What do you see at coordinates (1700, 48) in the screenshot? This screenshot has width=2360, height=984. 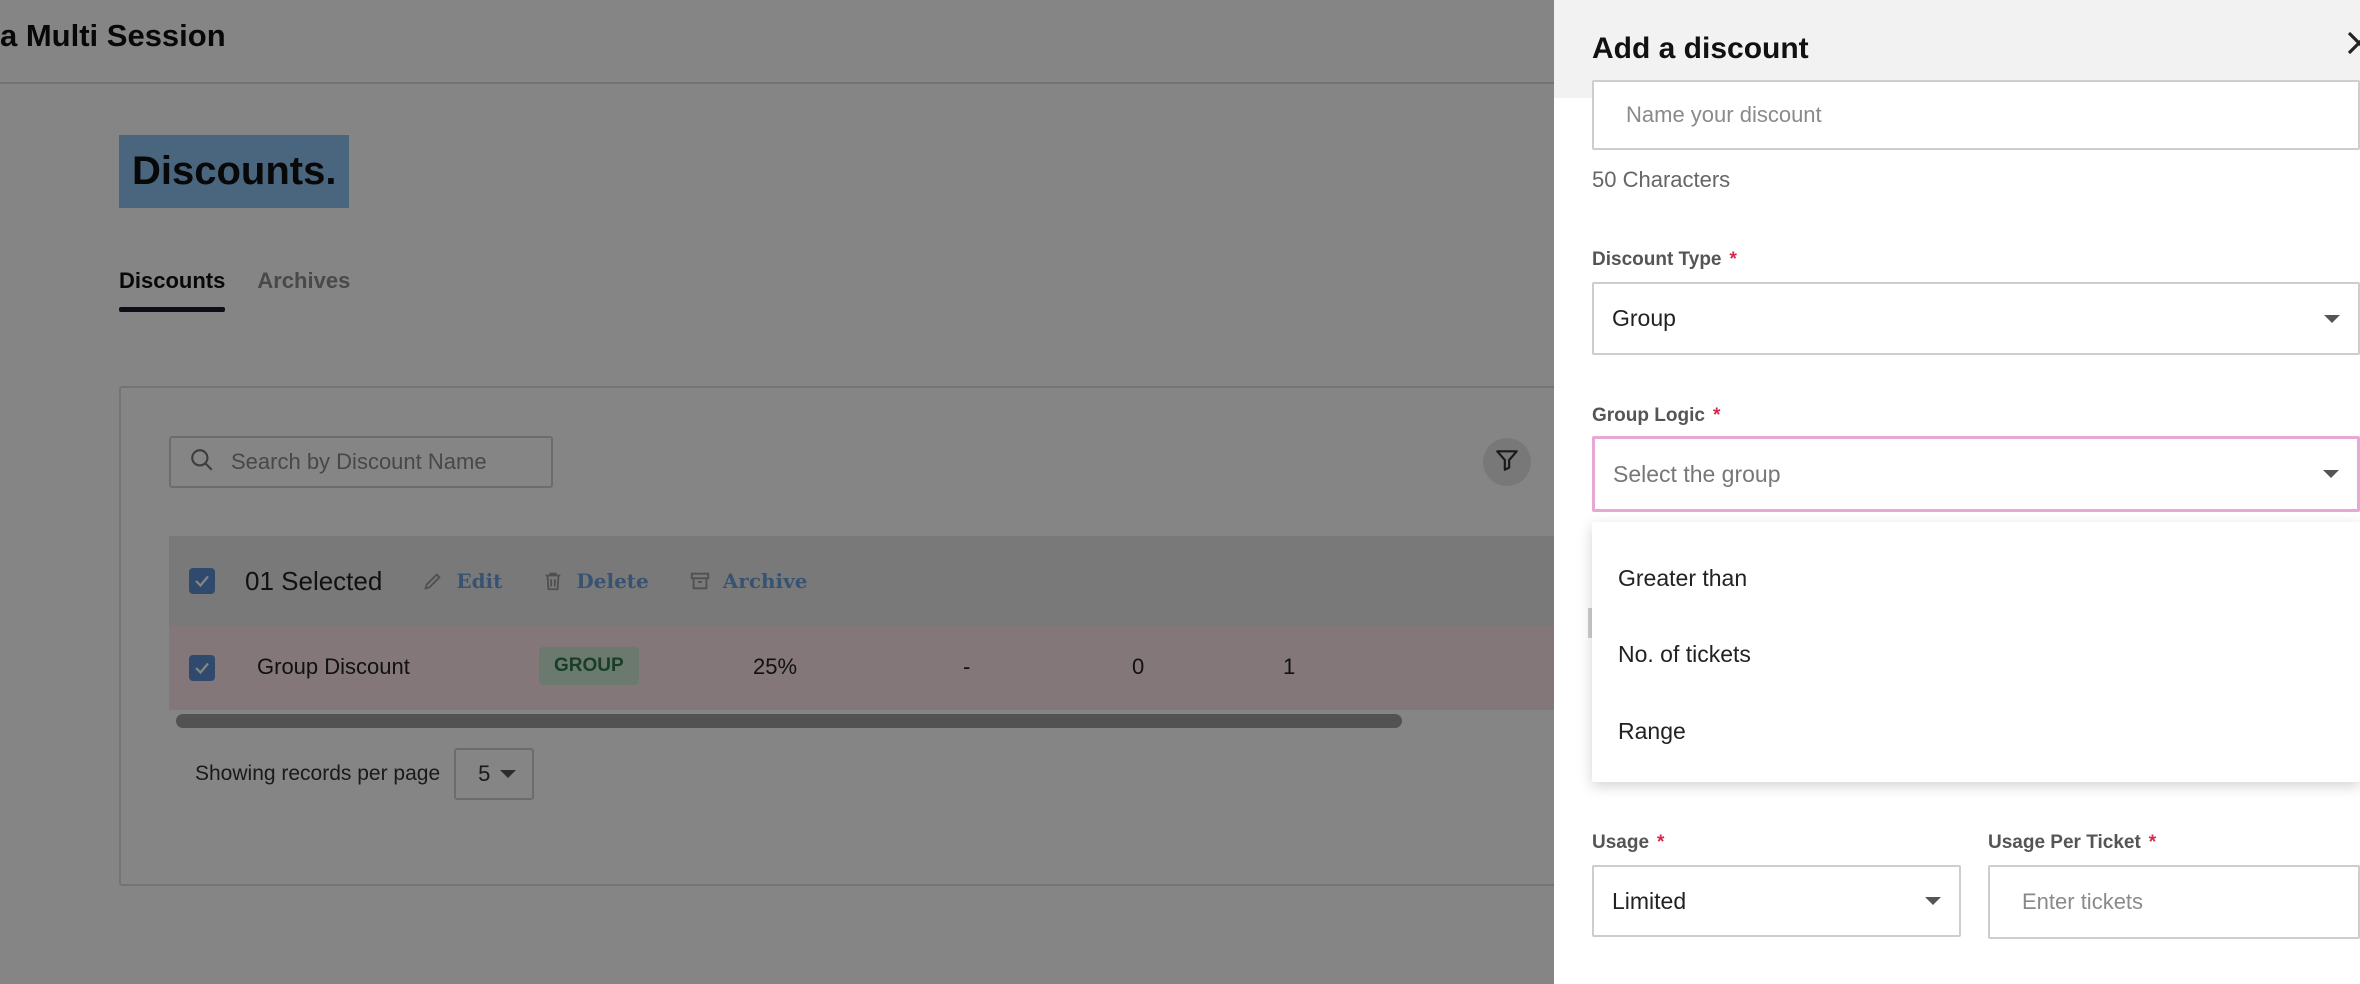 I see `drawer-title: Add a discount` at bounding box center [1700, 48].